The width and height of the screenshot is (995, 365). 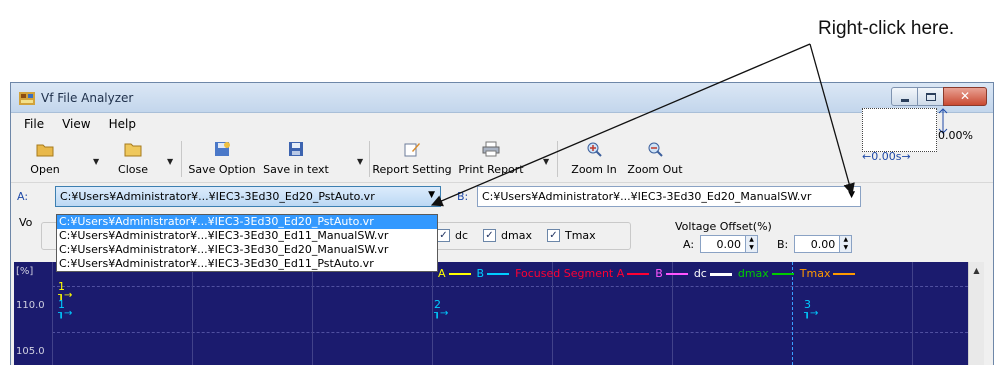 What do you see at coordinates (930, 96) in the screenshot?
I see `maximize-button` at bounding box center [930, 96].